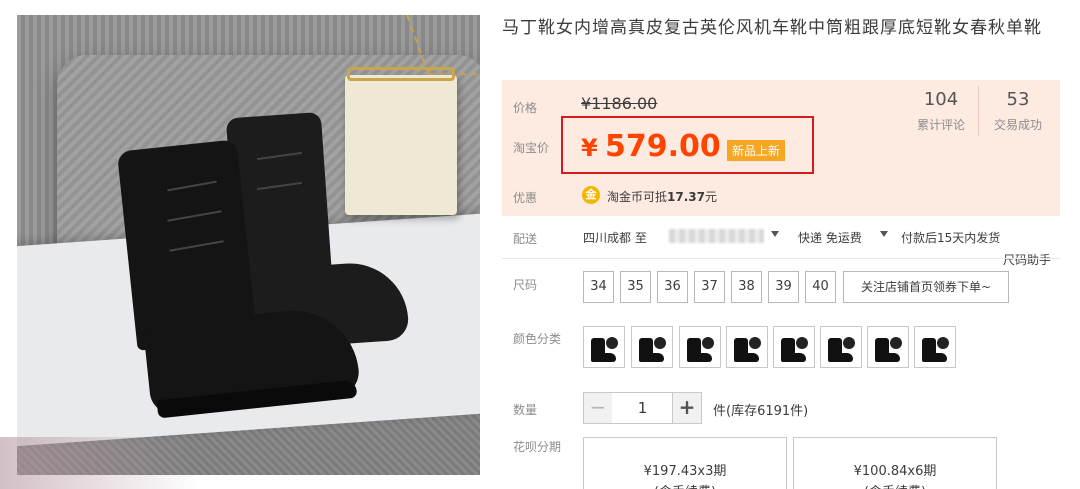 The height and width of the screenshot is (489, 1080). I want to click on photo-handbag, so click(401, 145).